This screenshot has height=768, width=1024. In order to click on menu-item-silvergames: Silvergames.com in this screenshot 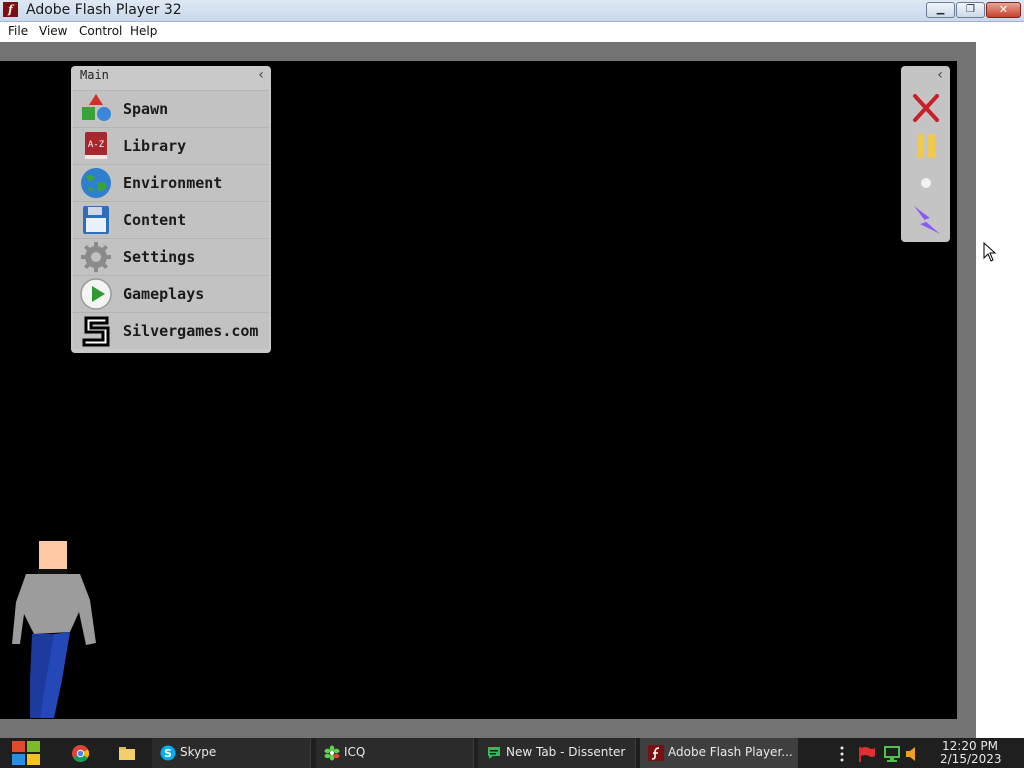, I will do `click(171, 330)`.